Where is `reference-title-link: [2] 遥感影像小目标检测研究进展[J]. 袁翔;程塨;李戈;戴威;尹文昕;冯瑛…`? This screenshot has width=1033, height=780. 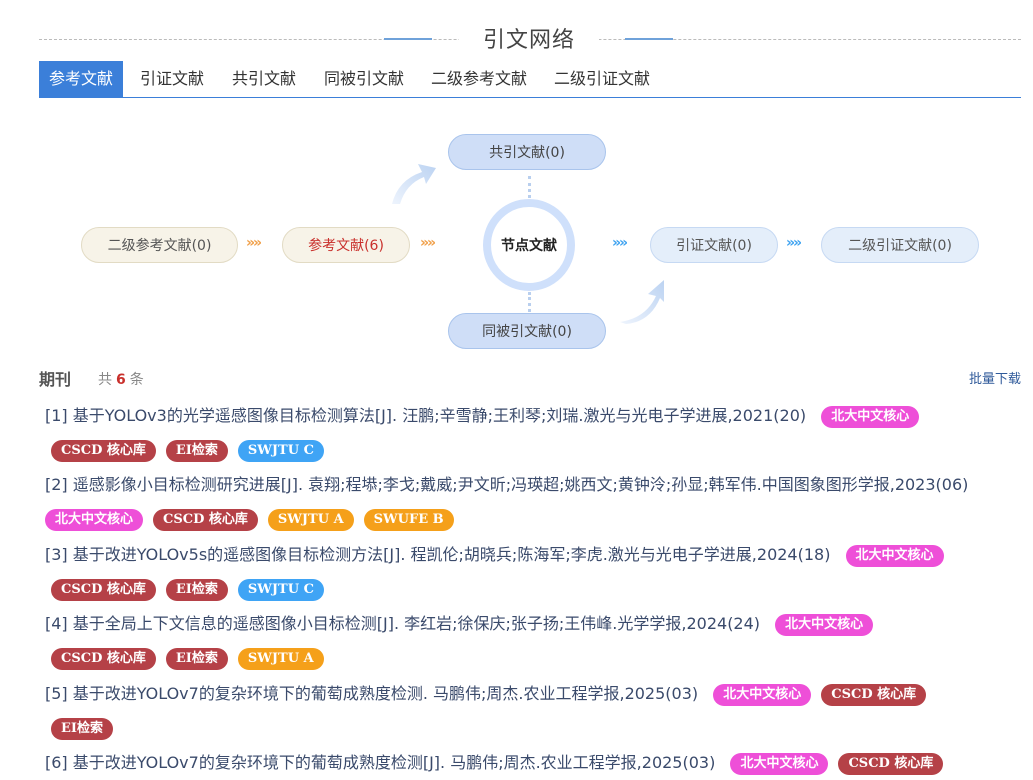 reference-title-link: [2] 遥感影像小目标检测研究进展[J]. 袁翔;程塨;李戈;戴威;尹文昕;冯瑛… is located at coordinates (506, 484).